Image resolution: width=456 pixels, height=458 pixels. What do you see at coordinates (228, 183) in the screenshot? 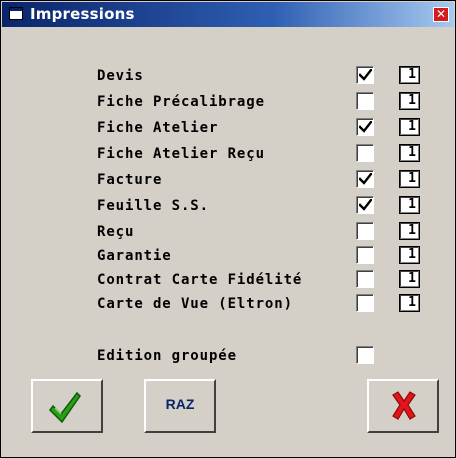
I see `option-row-facture: Facture 1` at bounding box center [228, 183].